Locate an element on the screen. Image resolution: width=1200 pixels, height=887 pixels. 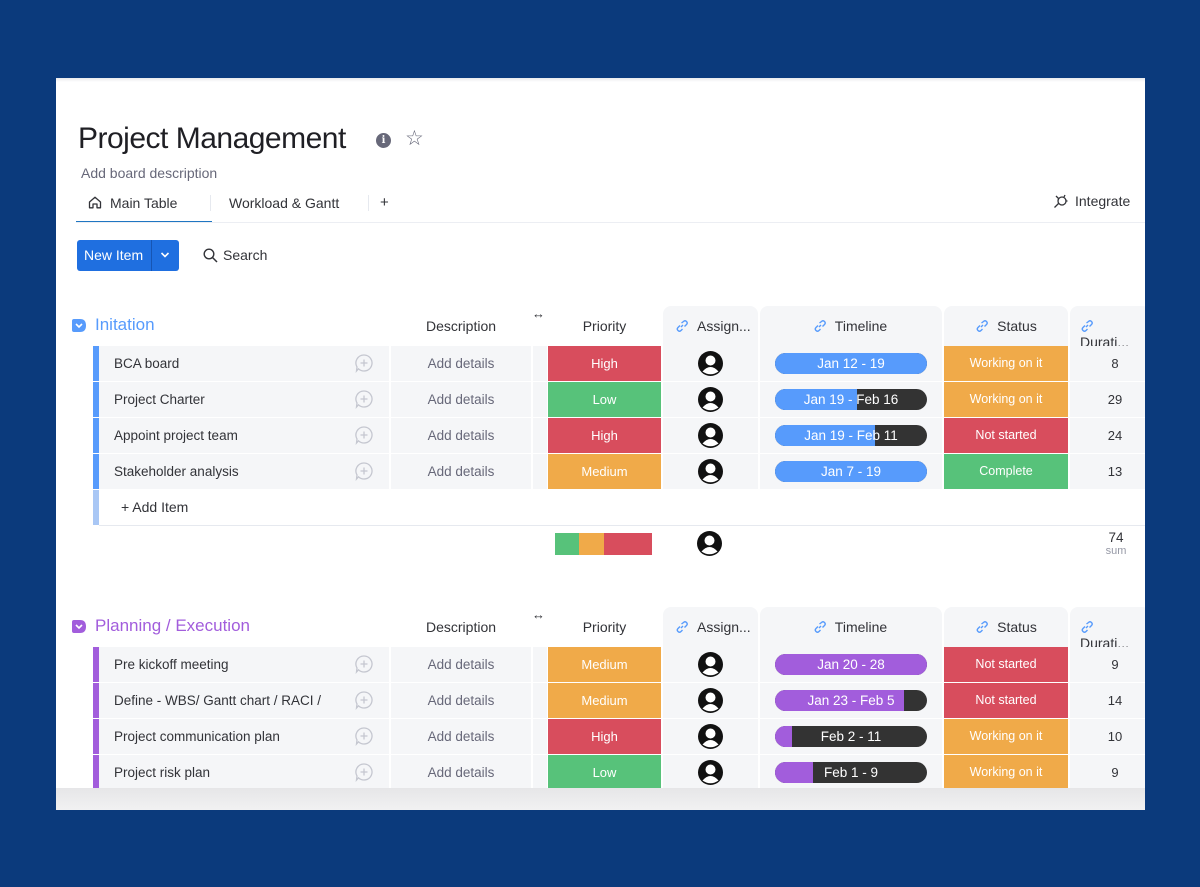
timeline-pill: Feb 1 - 9 is located at coordinates (851, 772).